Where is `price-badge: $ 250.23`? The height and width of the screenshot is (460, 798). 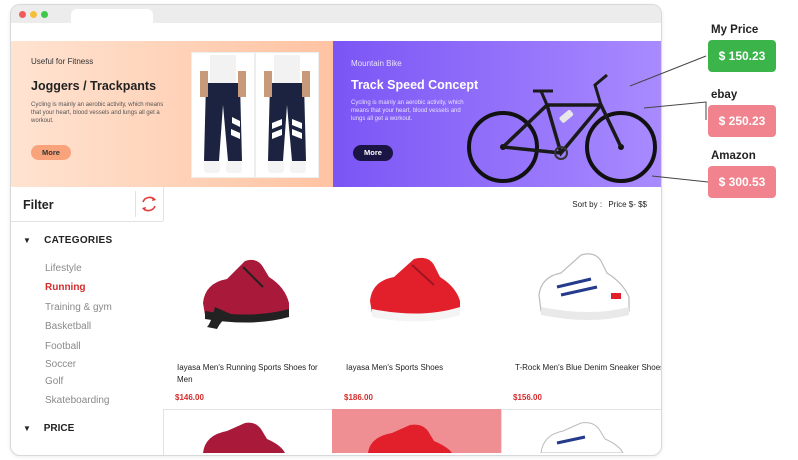
price-badge: $ 250.23 is located at coordinates (742, 121).